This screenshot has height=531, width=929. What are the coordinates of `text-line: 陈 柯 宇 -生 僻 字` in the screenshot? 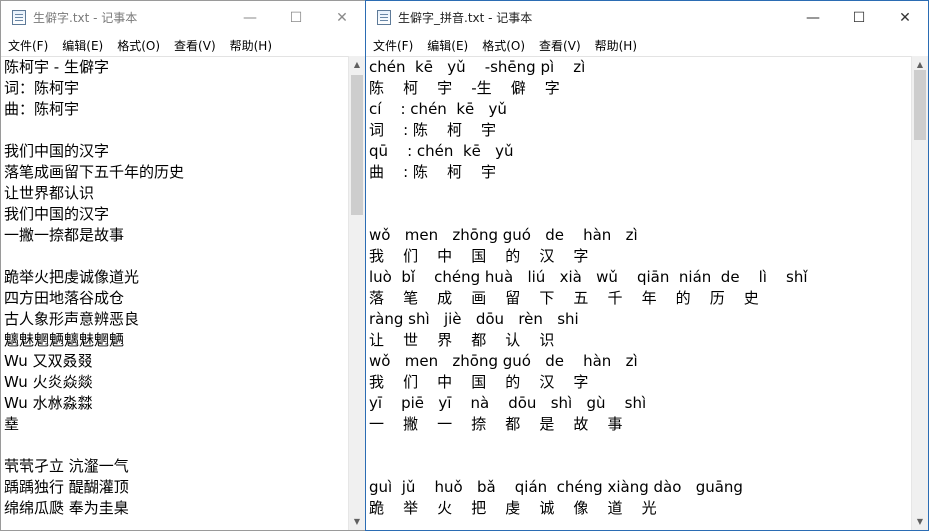 It's located at (464, 88).